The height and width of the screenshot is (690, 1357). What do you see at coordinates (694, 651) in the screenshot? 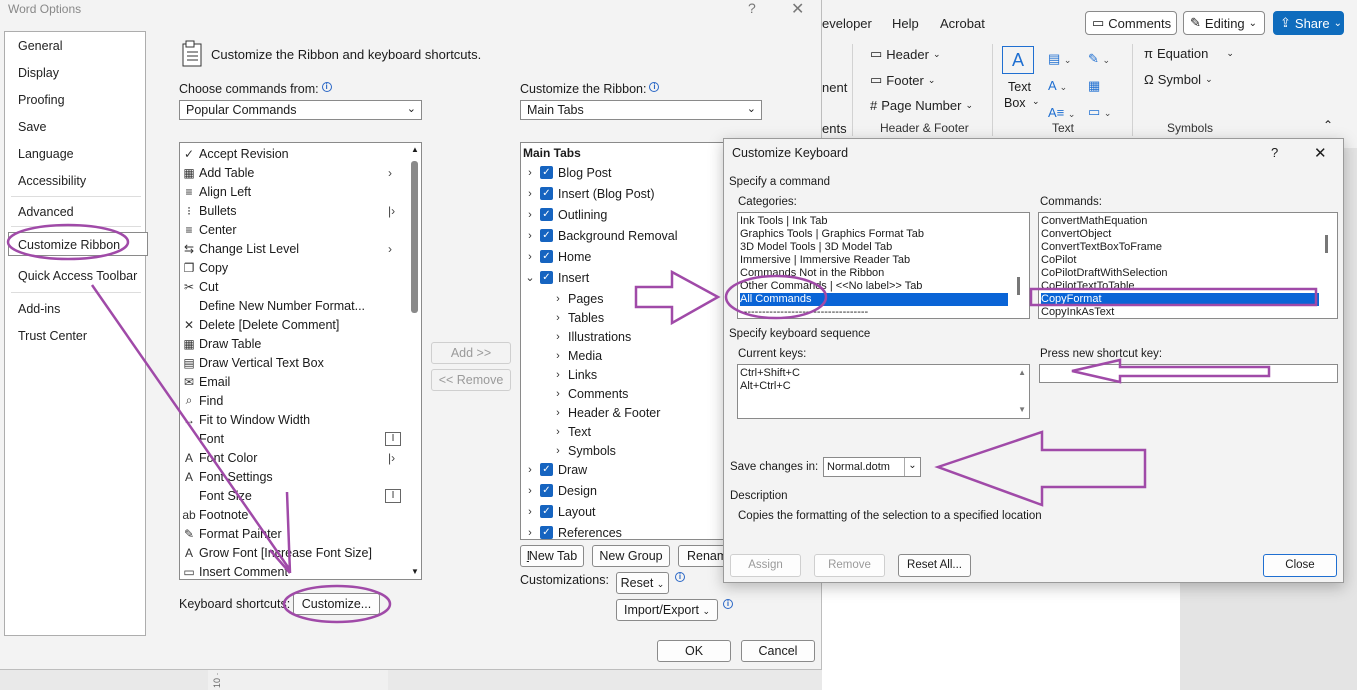
I see `ok-button: OK` at bounding box center [694, 651].